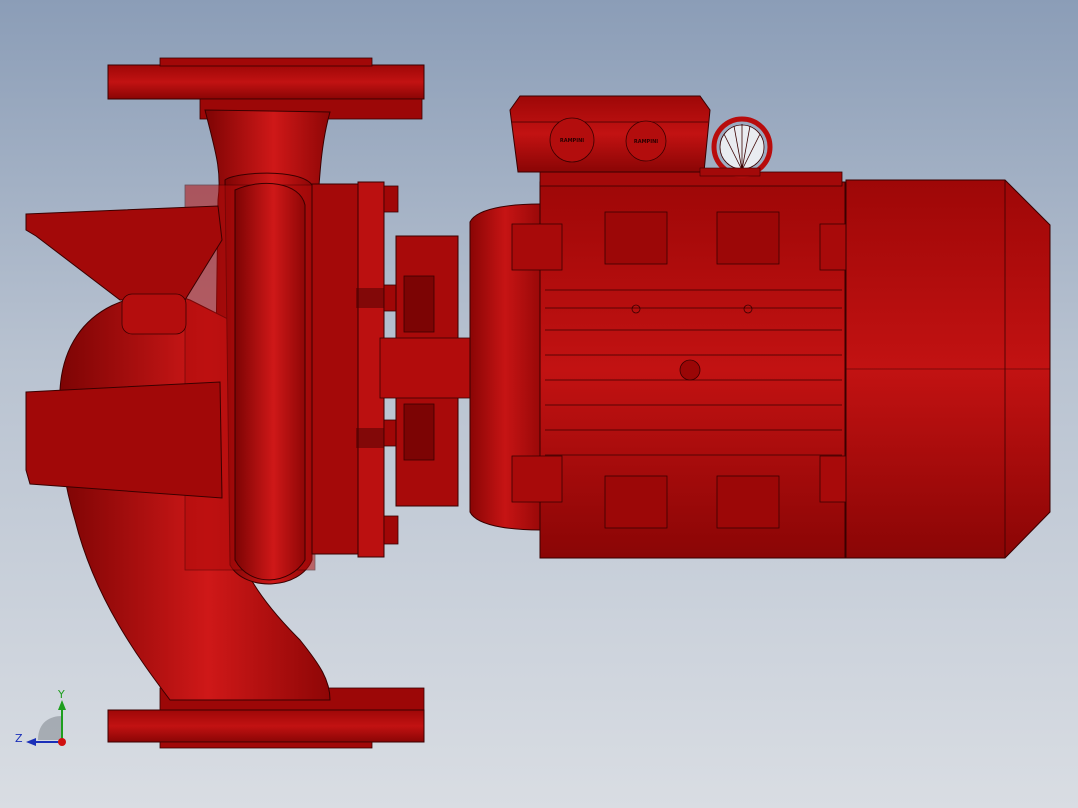 This screenshot has width=1078, height=808. What do you see at coordinates (736, 147) in the screenshot?
I see `cable-gland-icon` at bounding box center [736, 147].